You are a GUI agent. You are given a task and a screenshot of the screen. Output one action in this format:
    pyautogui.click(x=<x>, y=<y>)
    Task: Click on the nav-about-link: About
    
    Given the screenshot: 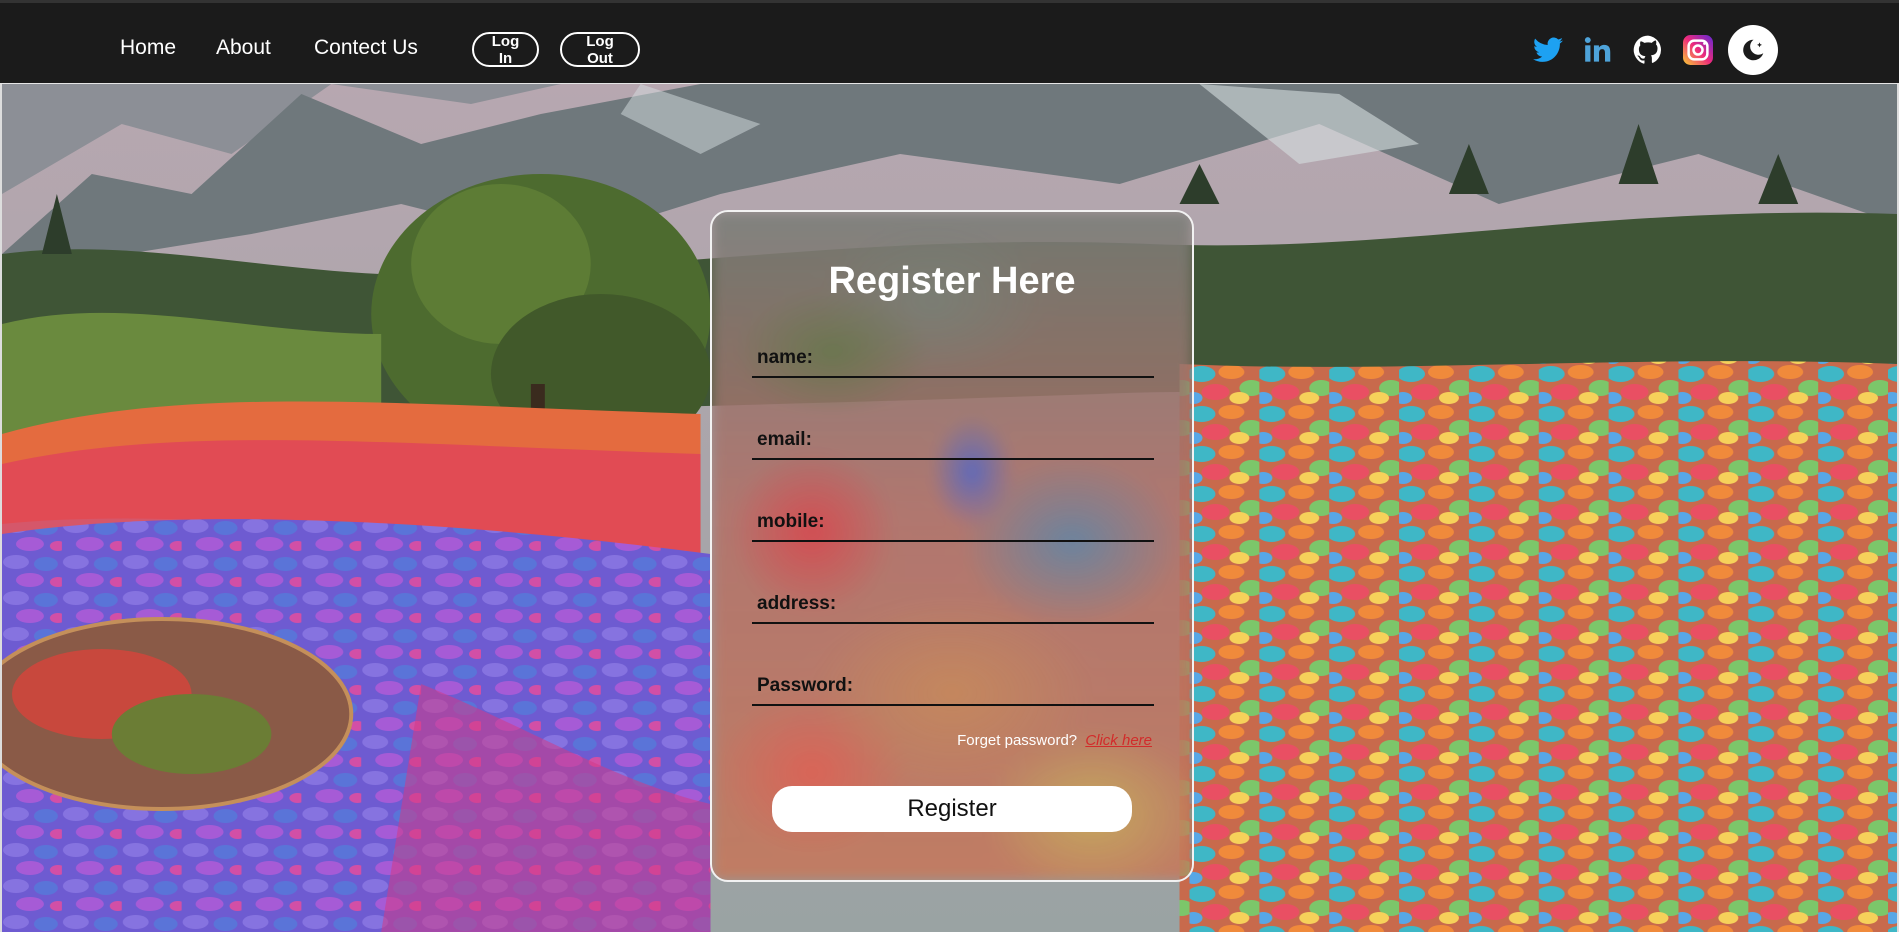 What is the action you would take?
    pyautogui.click(x=243, y=48)
    